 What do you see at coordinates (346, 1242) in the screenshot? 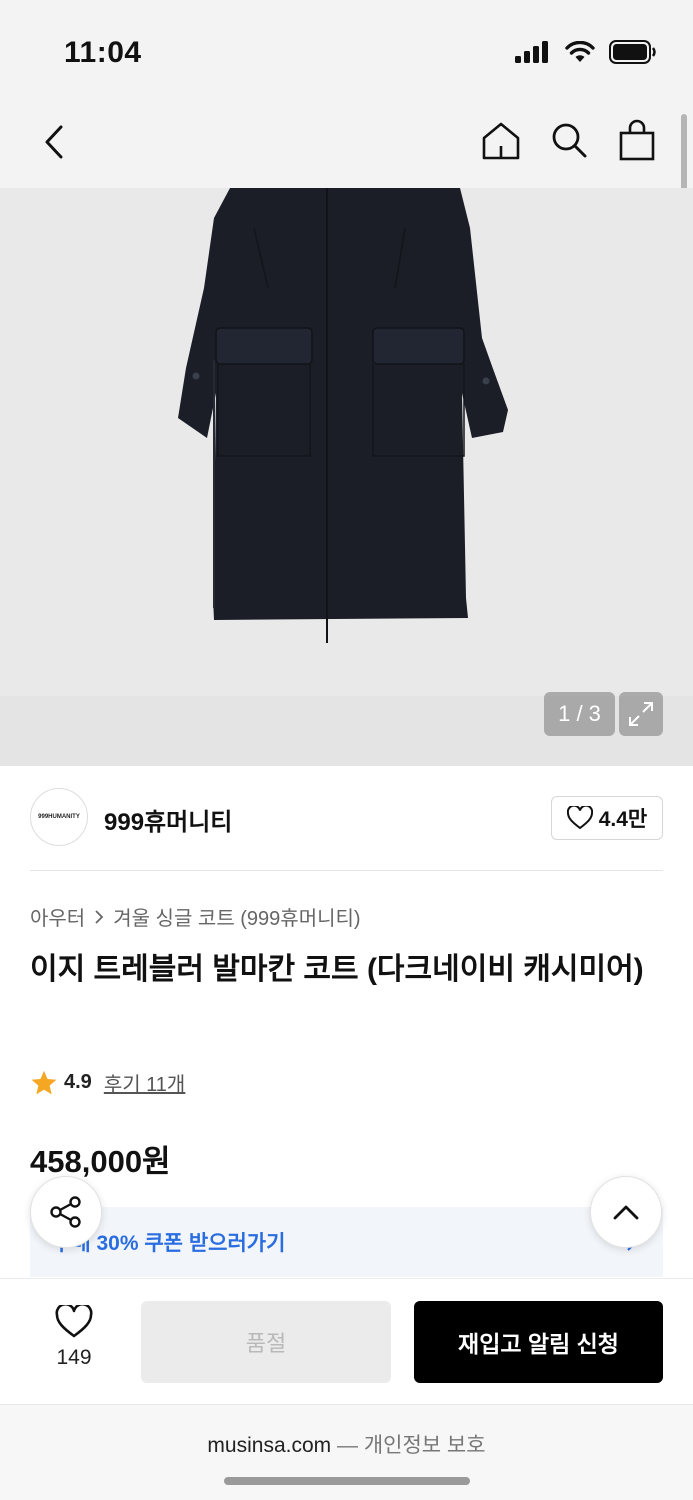
I see `coupon-banner: 구매 30% 쿠폰 받으러가기` at bounding box center [346, 1242].